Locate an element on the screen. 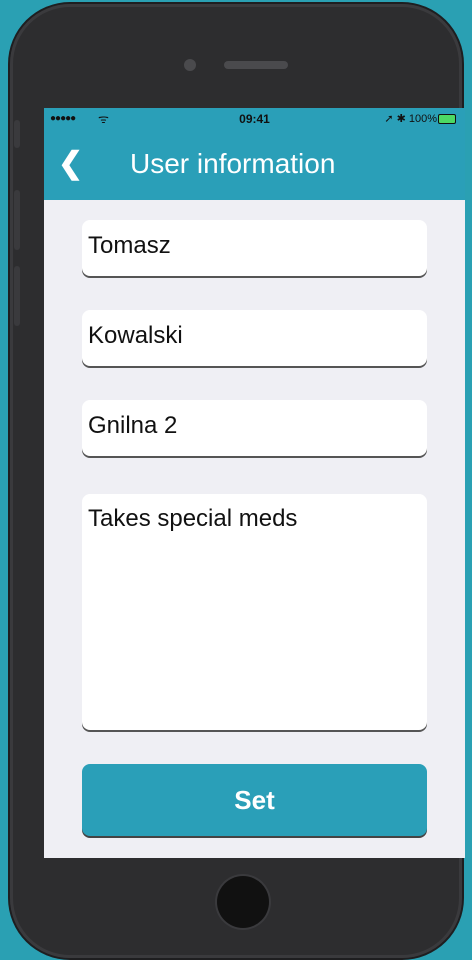  earpiece-speaker is located at coordinates (256, 65).